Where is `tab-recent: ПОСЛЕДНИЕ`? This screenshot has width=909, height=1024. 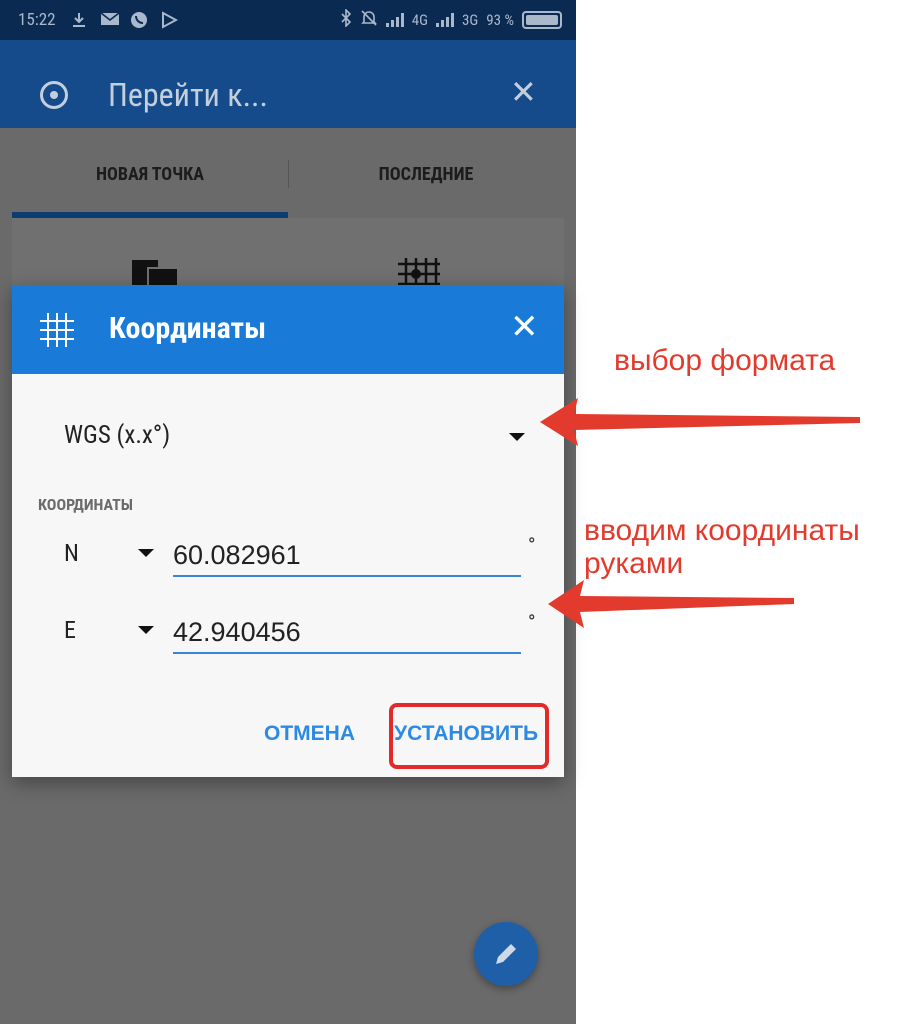
tab-recent: ПОСЛЕДНИЕ is located at coordinates (426, 174).